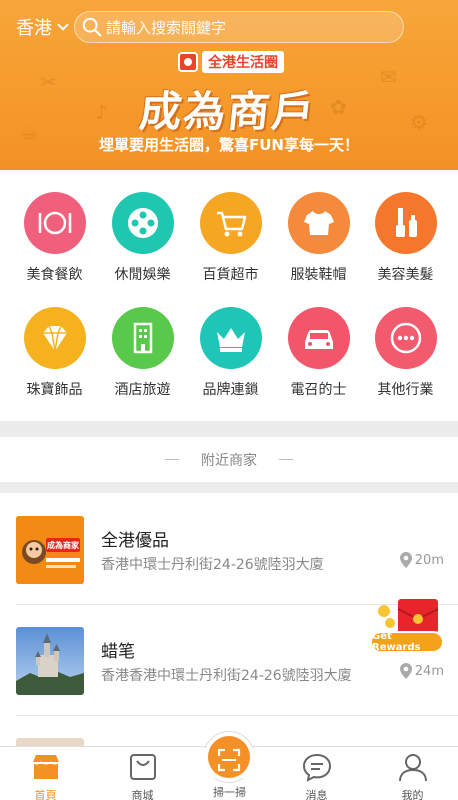  What do you see at coordinates (166, 27) in the screenshot?
I see `search-placeholder: 請輸入搜索關鍵字` at bounding box center [166, 27].